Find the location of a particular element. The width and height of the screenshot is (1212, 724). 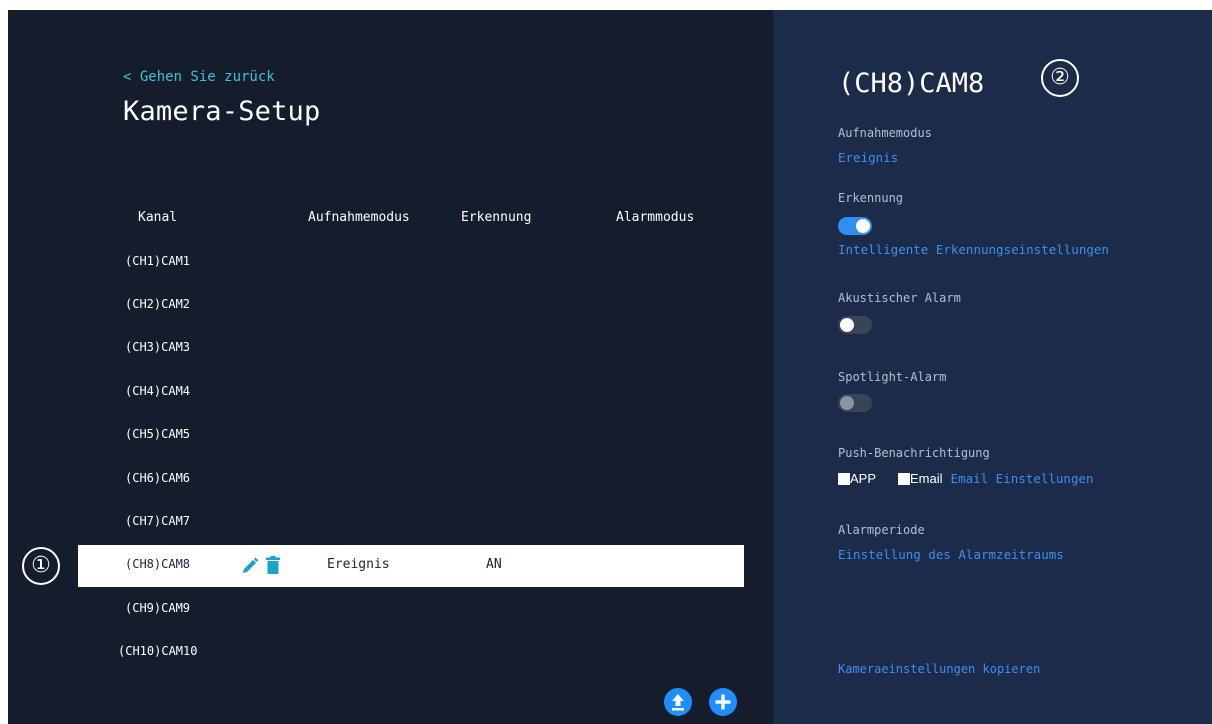

push-email-checkbox is located at coordinates (904, 478).